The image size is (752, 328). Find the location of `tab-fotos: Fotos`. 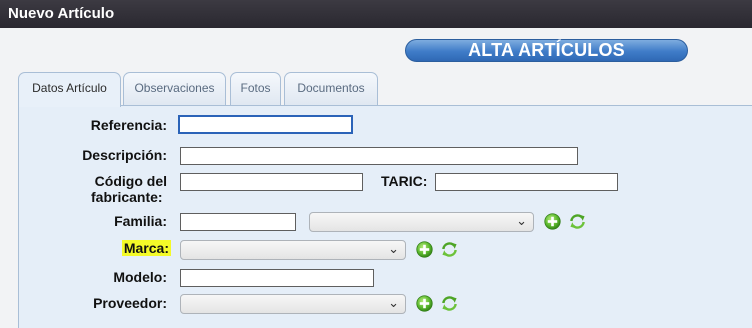

tab-fotos: Fotos is located at coordinates (255, 89).